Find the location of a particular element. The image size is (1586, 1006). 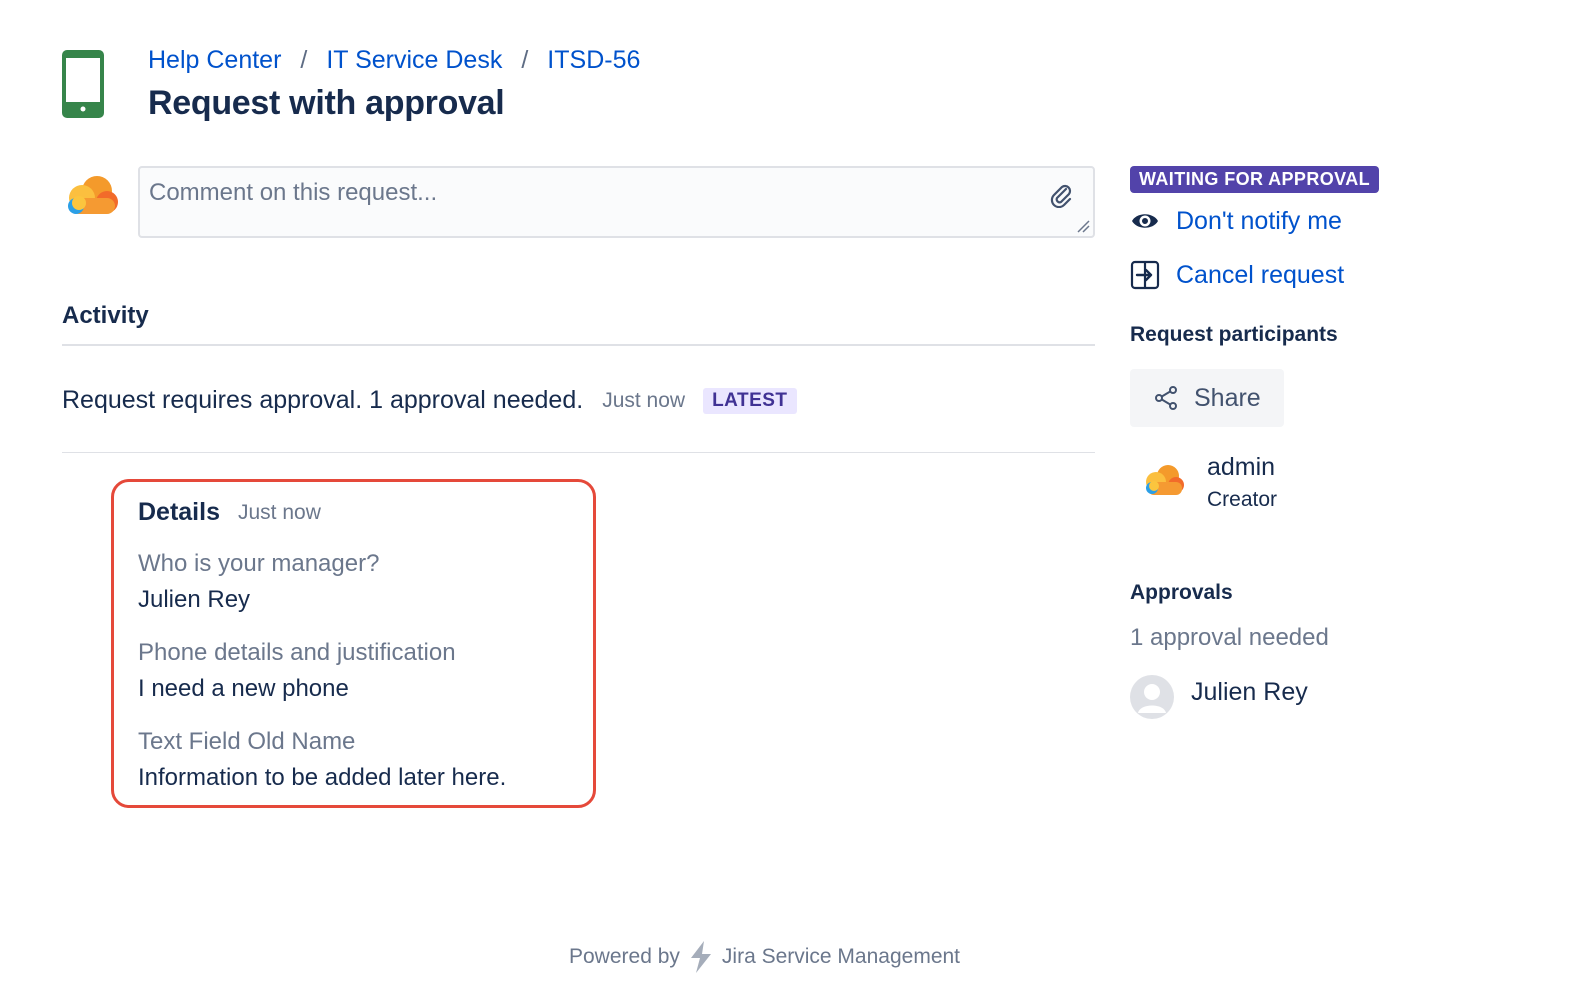

powered-by-label: Powered by is located at coordinates (624, 956).